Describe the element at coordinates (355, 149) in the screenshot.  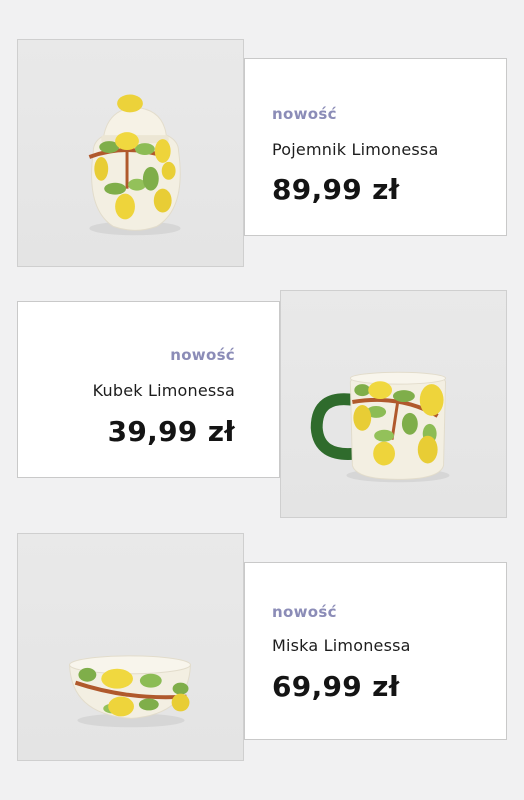
I see `product-name: Pojemnik Limonessa` at that location.